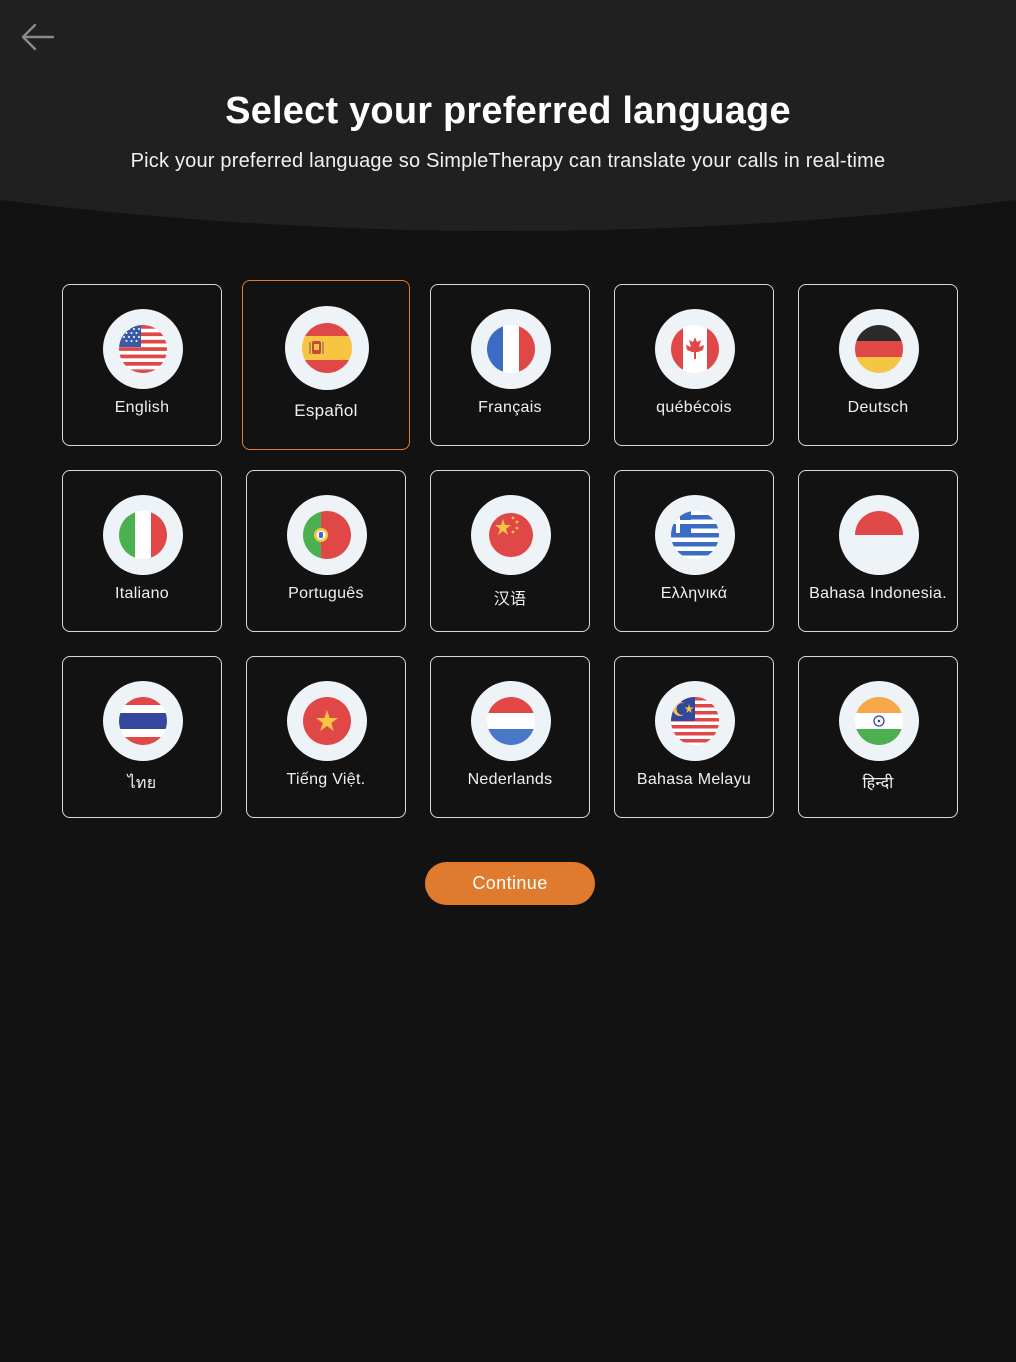 Image resolution: width=1016 pixels, height=1362 pixels. I want to click on language-label: English, so click(142, 407).